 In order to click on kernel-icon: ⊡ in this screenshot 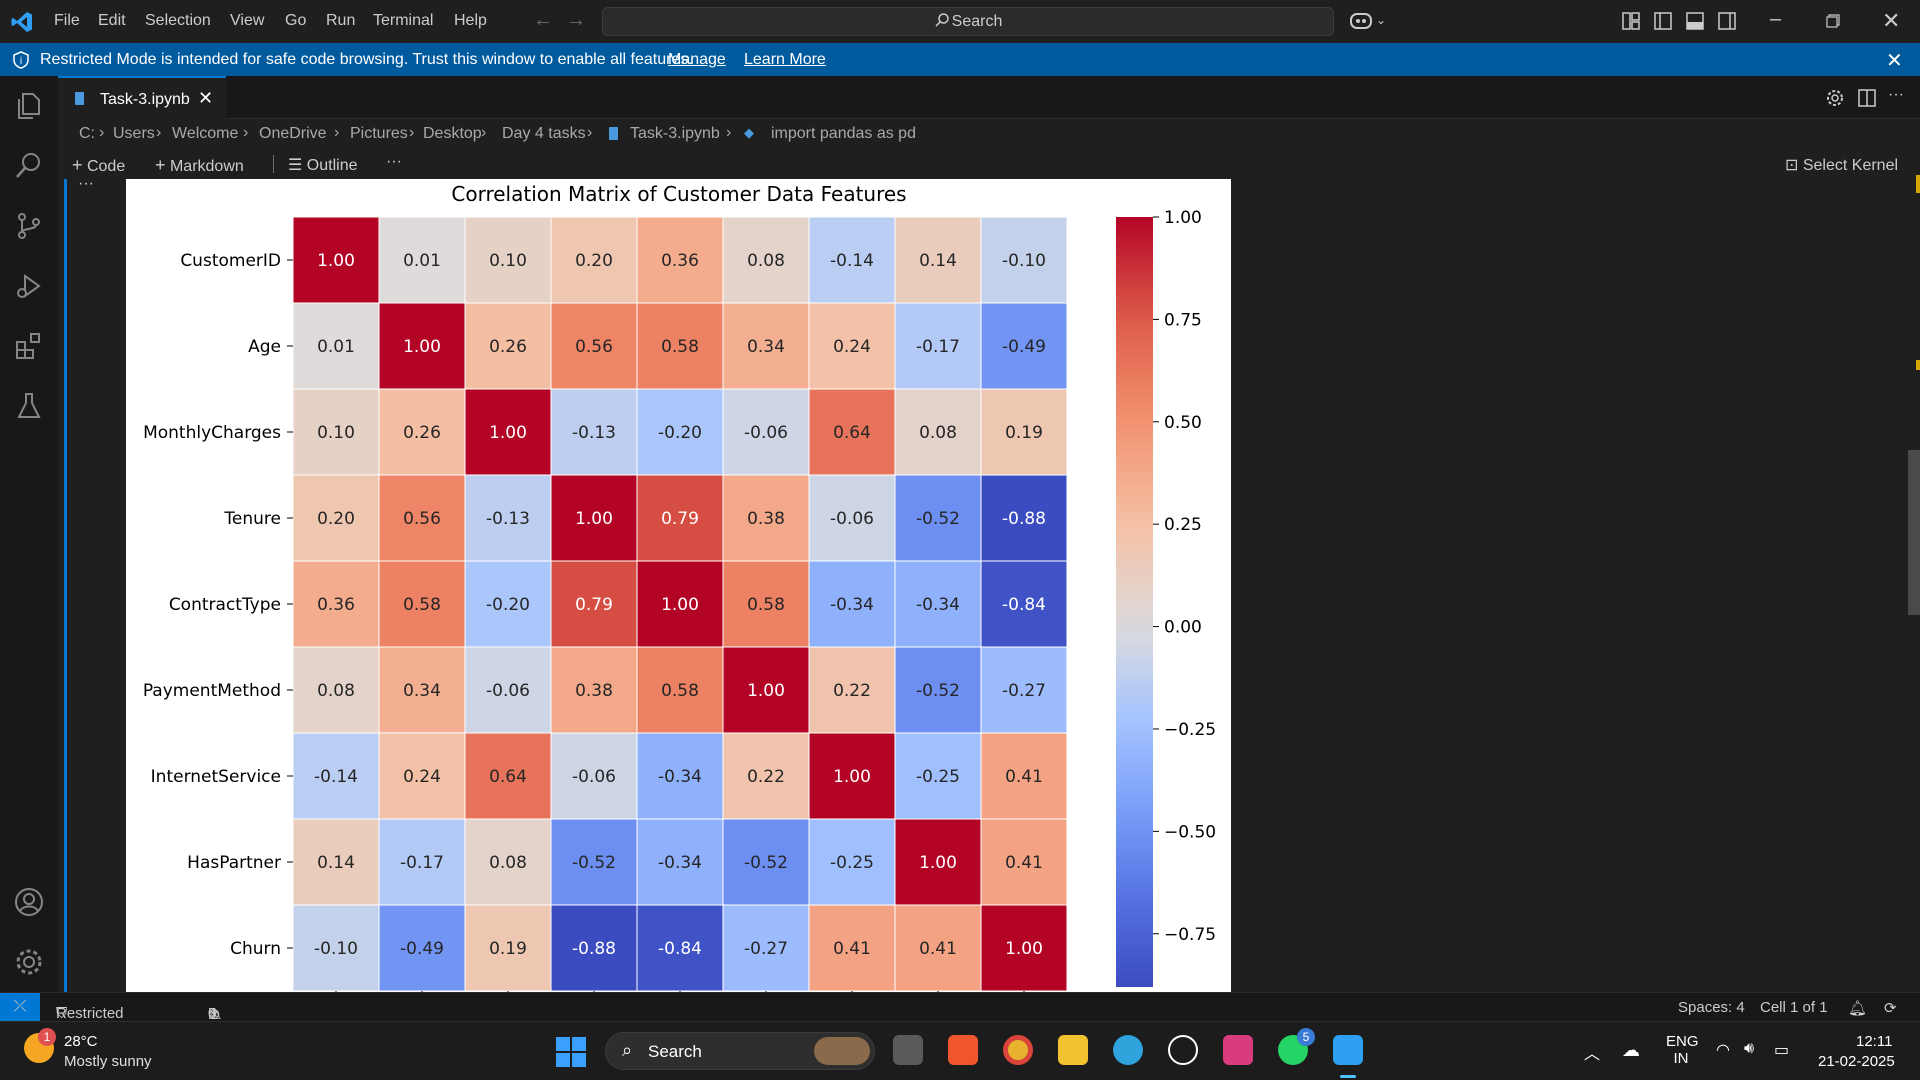, I will do `click(1792, 165)`.